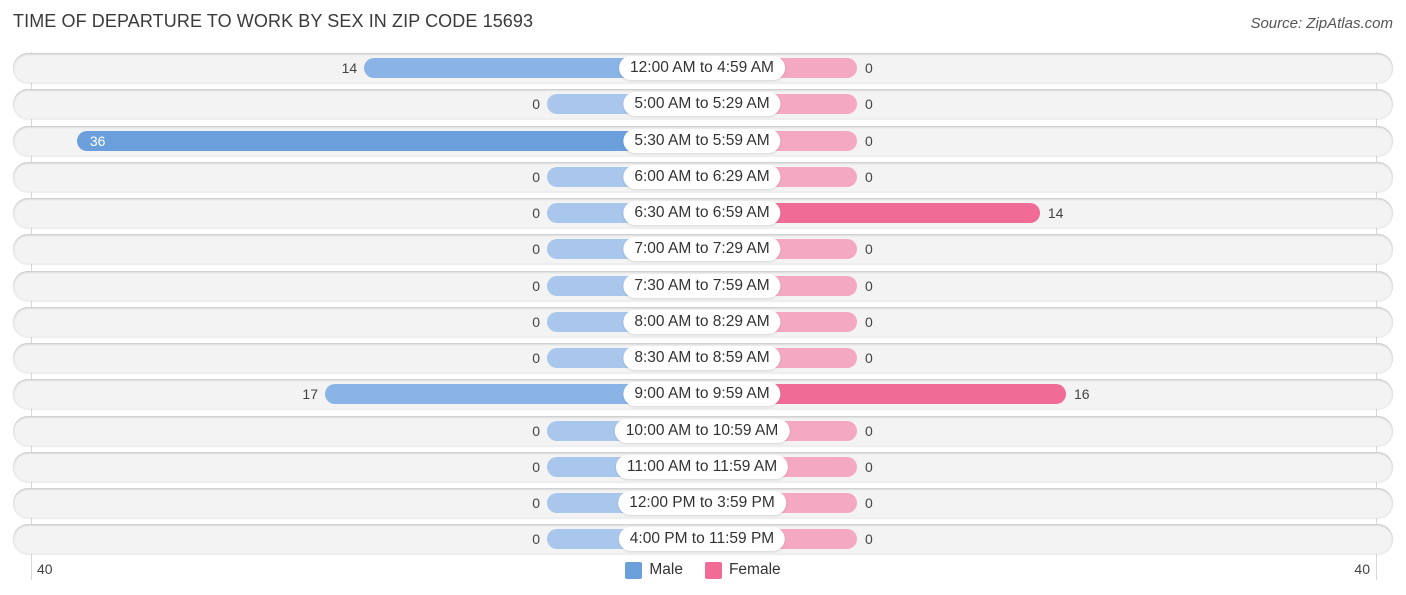 Image resolution: width=1406 pixels, height=595 pixels. Describe the element at coordinates (754, 569) in the screenshot. I see `legend-label-female: Female` at that location.